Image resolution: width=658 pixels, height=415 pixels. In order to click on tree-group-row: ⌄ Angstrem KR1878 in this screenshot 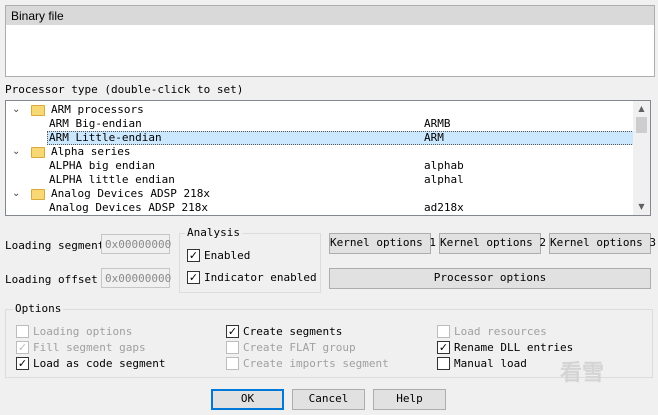, I will do `click(320, 215)`.